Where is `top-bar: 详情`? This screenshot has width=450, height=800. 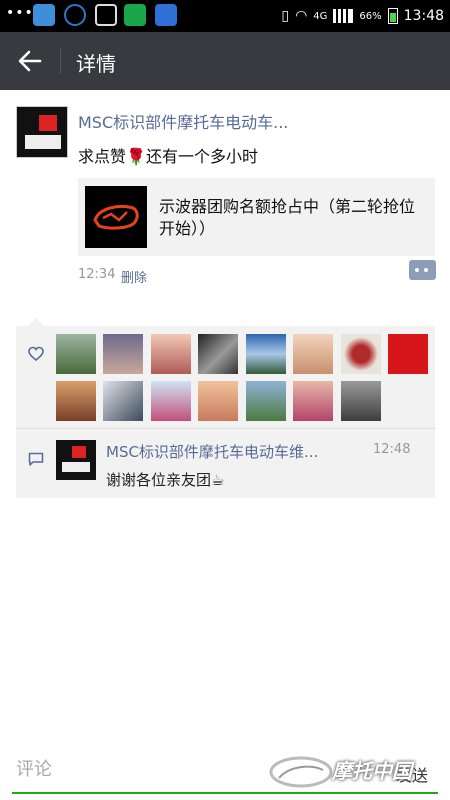 top-bar: 详情 is located at coordinates (225, 61).